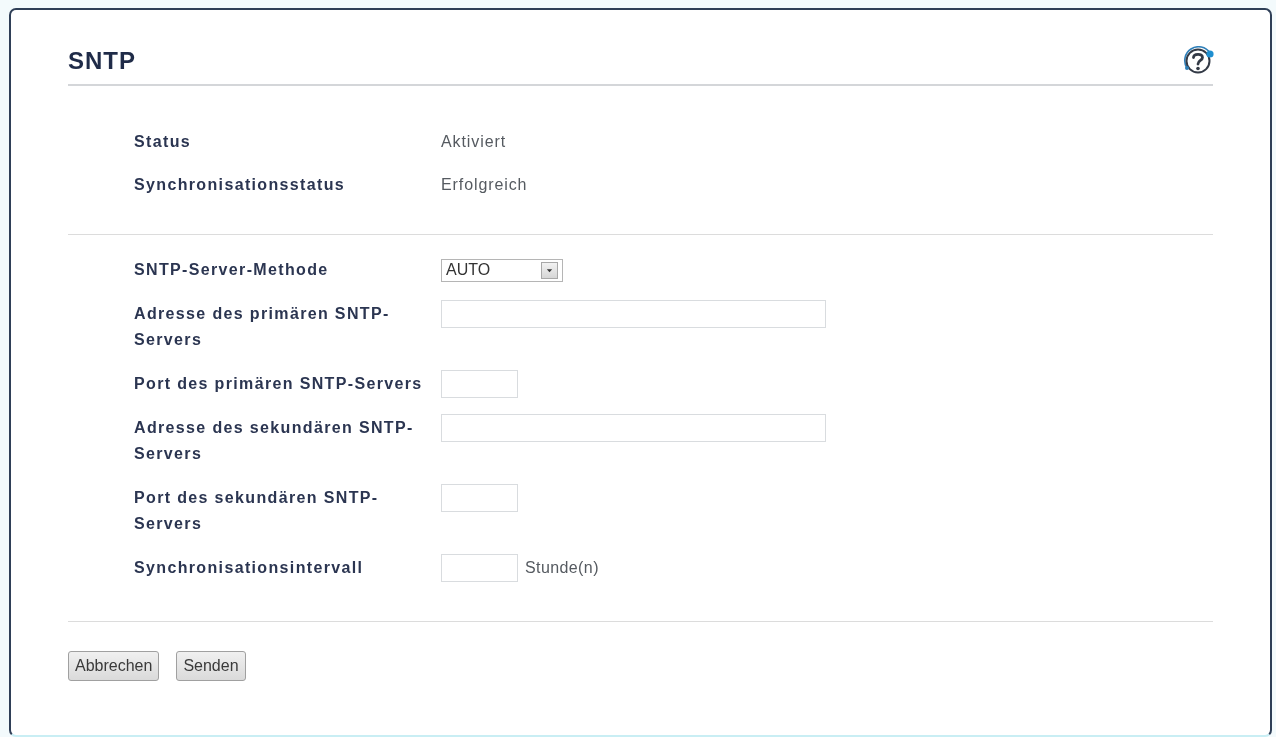 The image size is (1276, 737). Describe the element at coordinates (274, 441) in the screenshot. I see `field-label: Adresse des sekundären SNTP-Servers` at that location.